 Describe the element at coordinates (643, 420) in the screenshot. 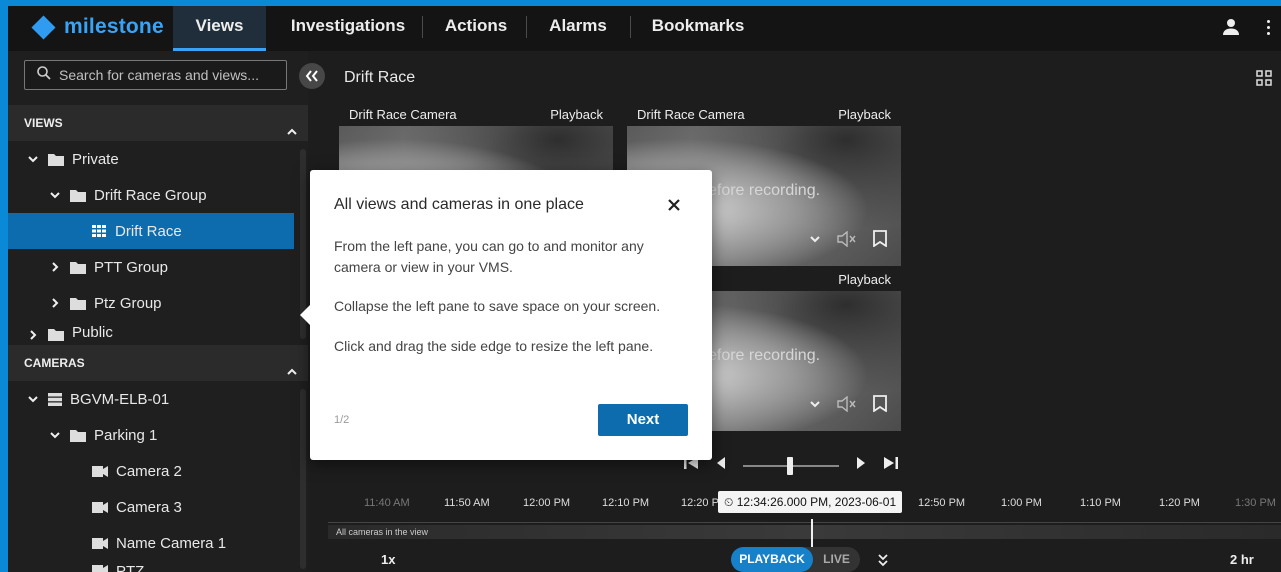

I see `next-button: Next` at that location.